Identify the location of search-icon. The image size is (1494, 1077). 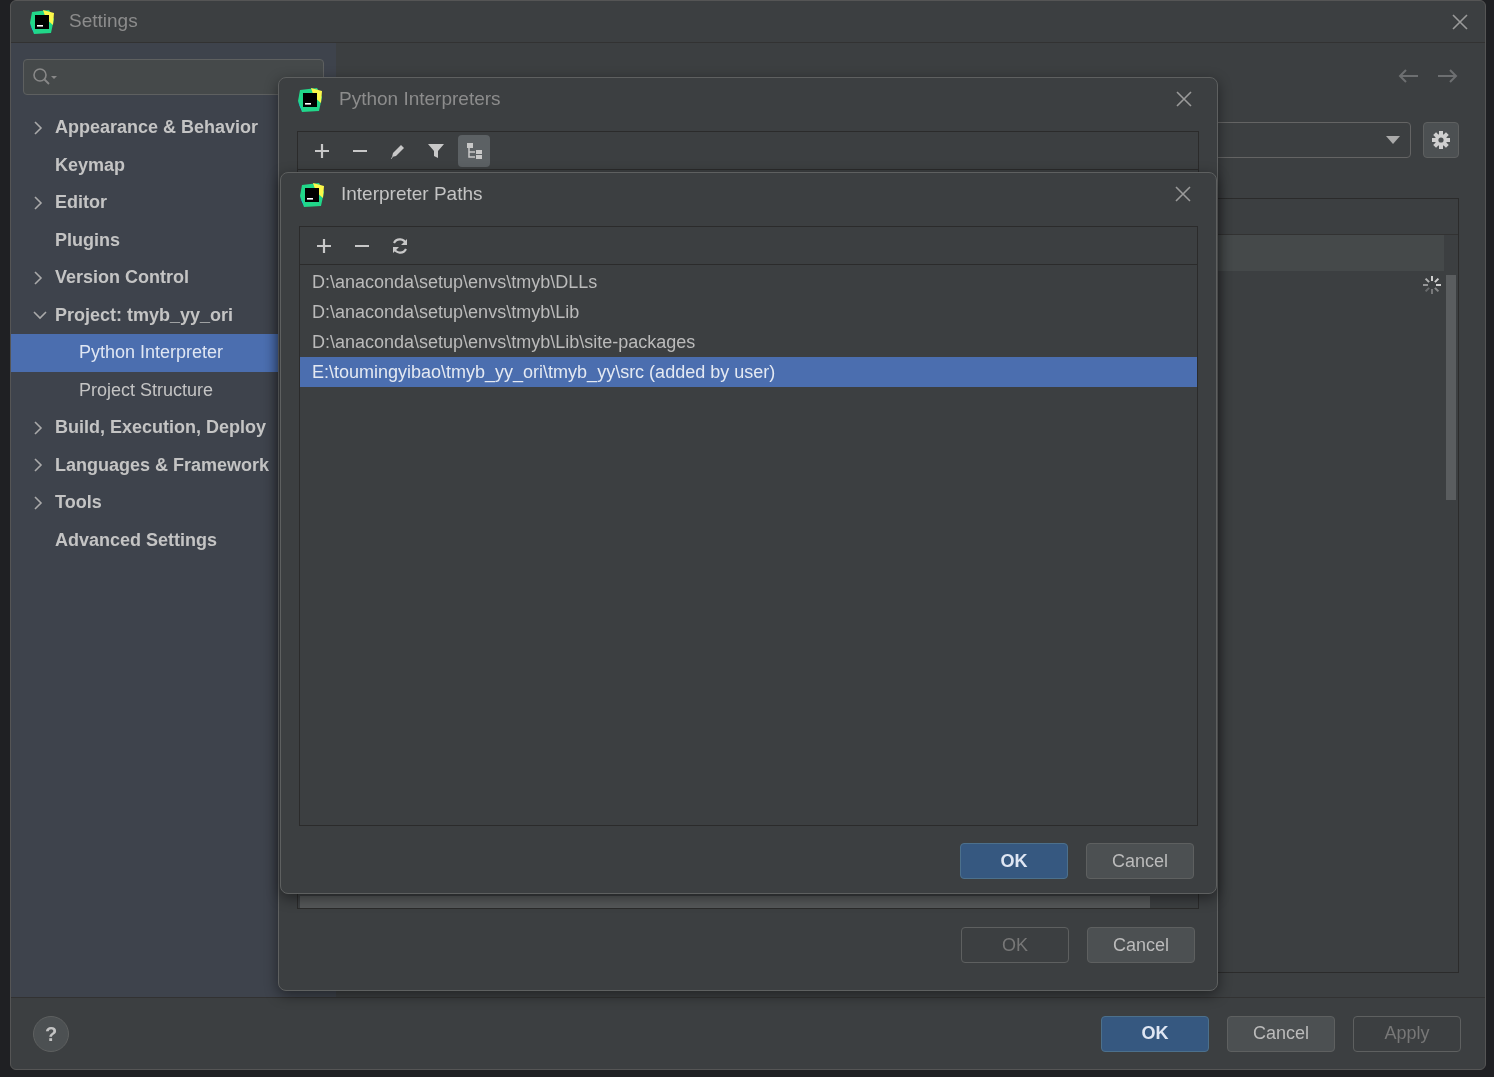
(45, 77).